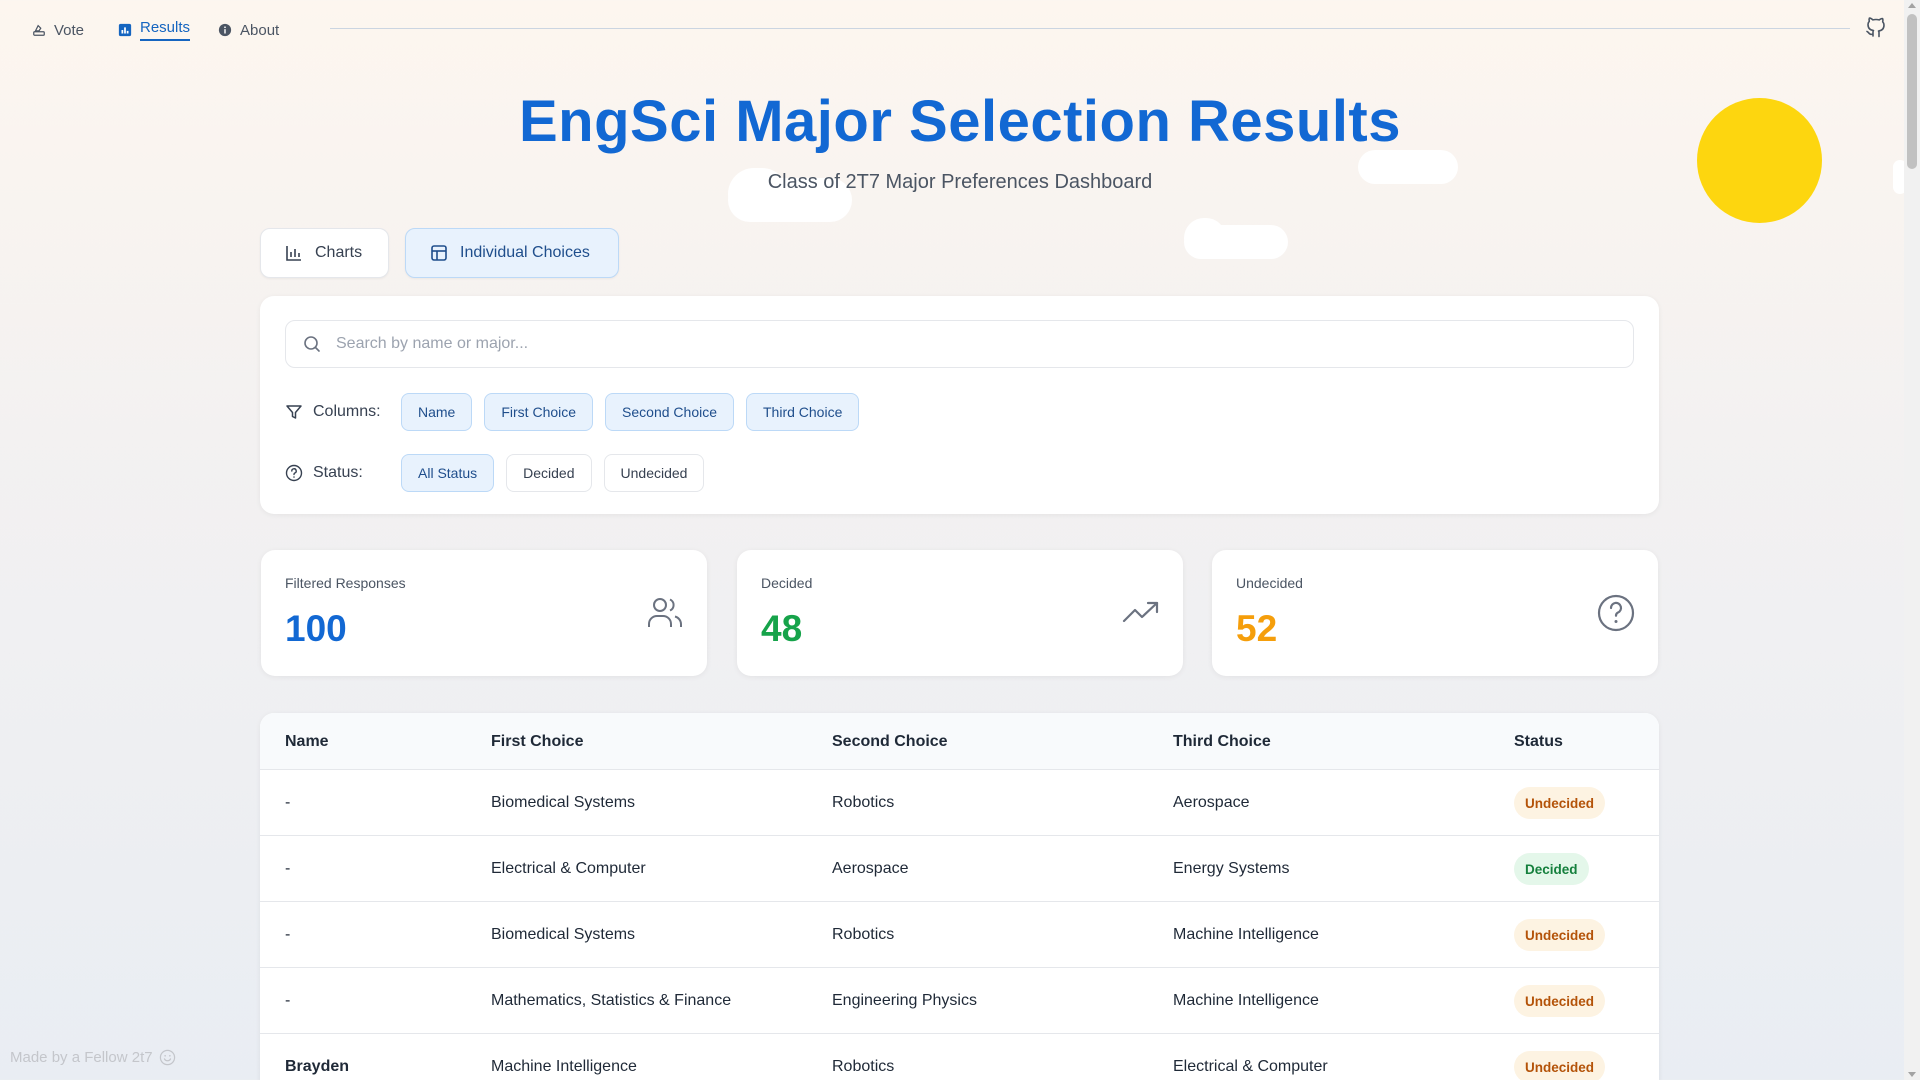  What do you see at coordinates (294, 412) in the screenshot?
I see `filter-icon` at bounding box center [294, 412].